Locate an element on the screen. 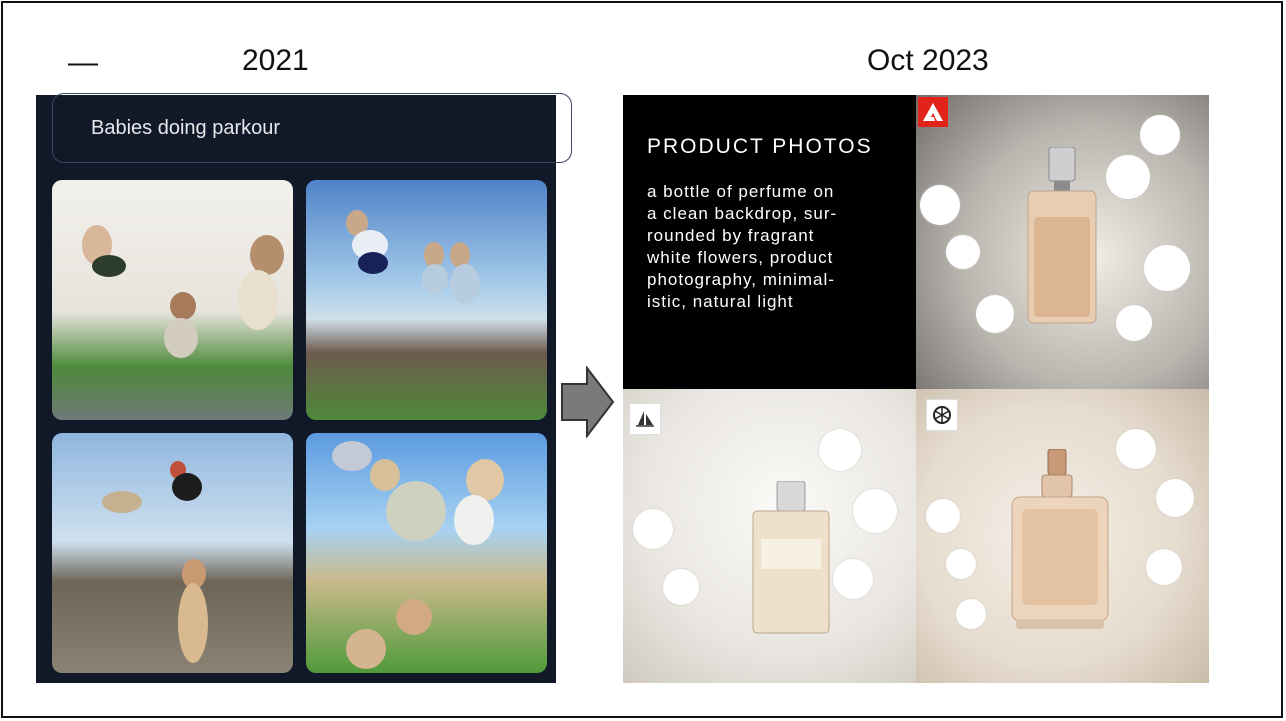 Image resolution: width=1286 pixels, height=721 pixels. midjourney-result is located at coordinates (769, 536).